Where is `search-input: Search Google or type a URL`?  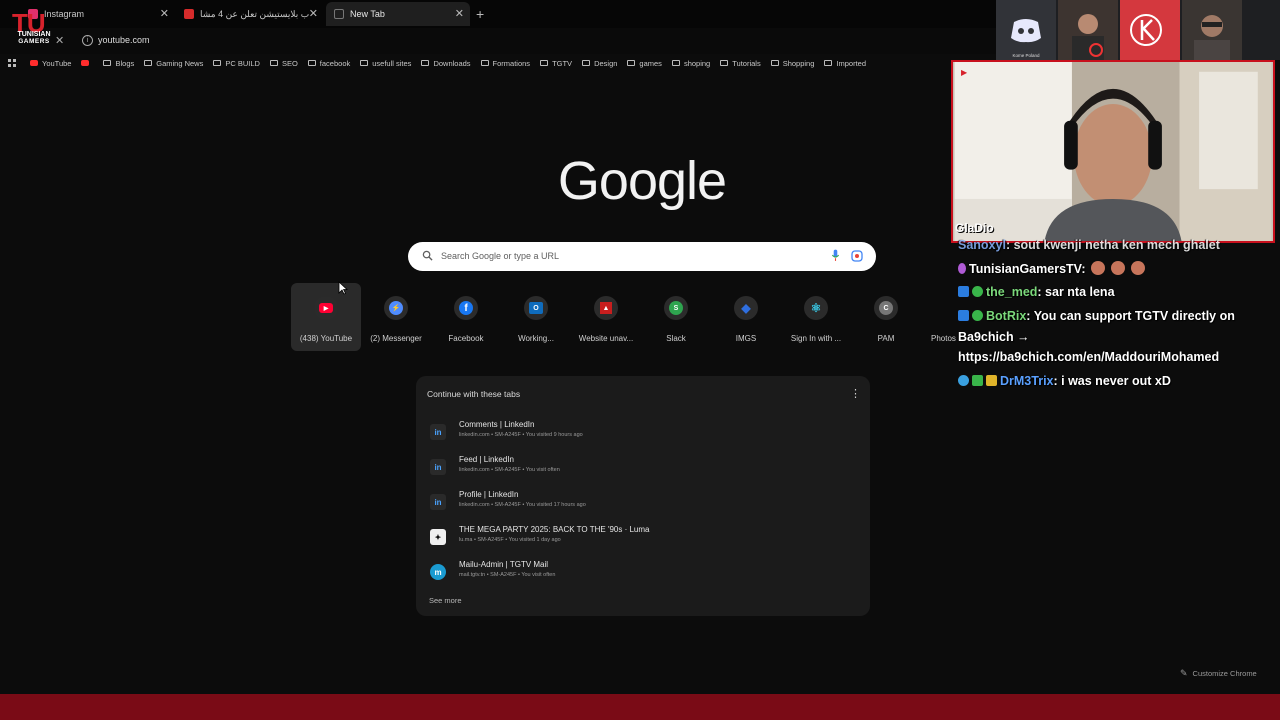 search-input: Search Google or type a URL is located at coordinates (500, 256).